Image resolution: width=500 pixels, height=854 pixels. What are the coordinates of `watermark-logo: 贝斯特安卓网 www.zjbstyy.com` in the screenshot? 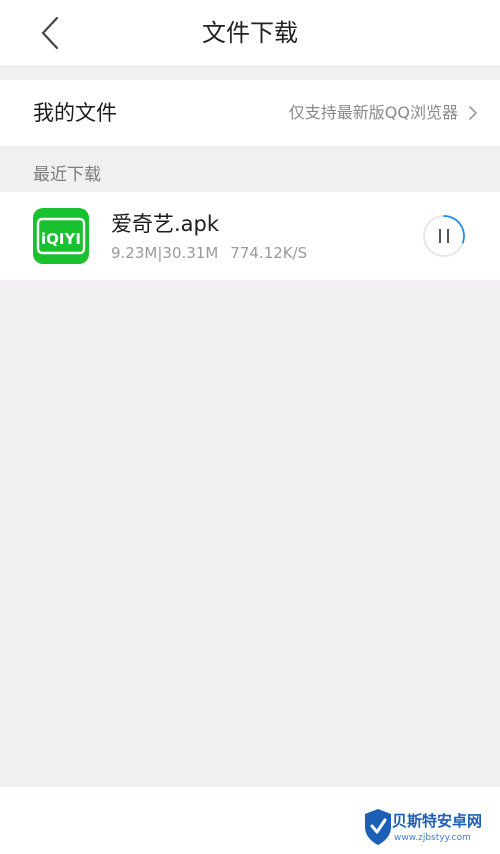 It's located at (428, 827).